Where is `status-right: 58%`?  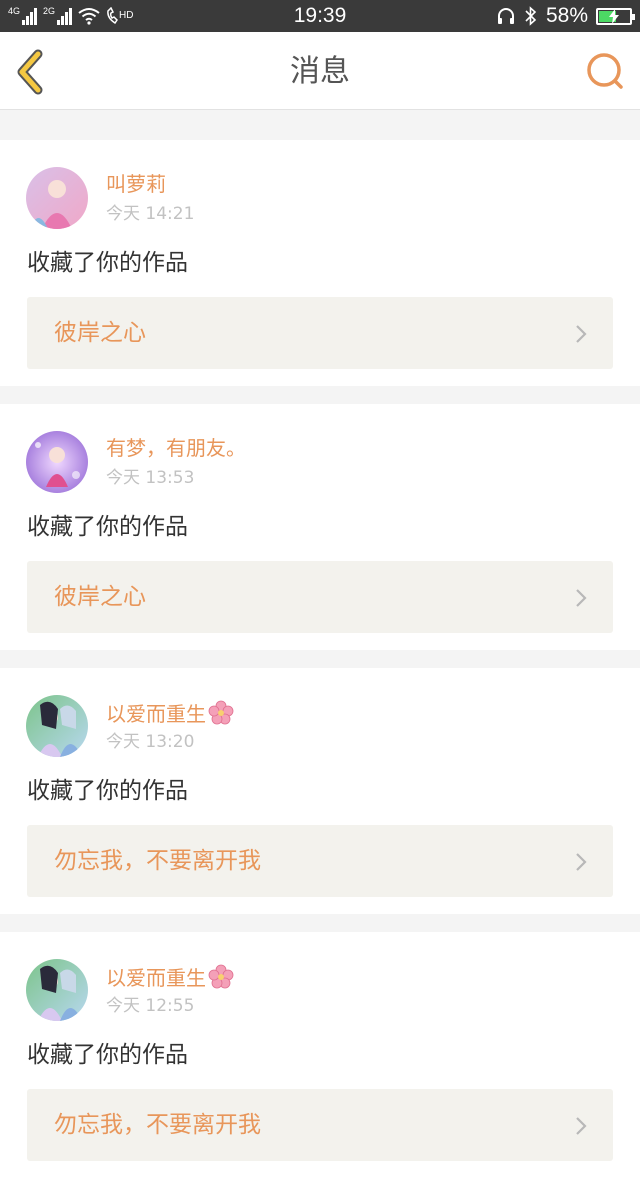 status-right: 58% is located at coordinates (565, 15).